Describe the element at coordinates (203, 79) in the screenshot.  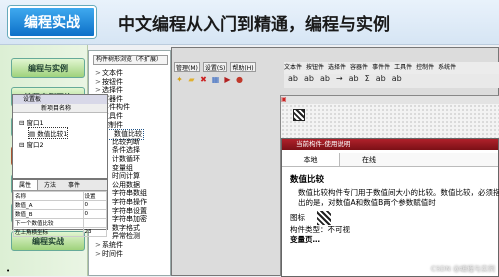
I see `delete-icon: ✖` at that location.